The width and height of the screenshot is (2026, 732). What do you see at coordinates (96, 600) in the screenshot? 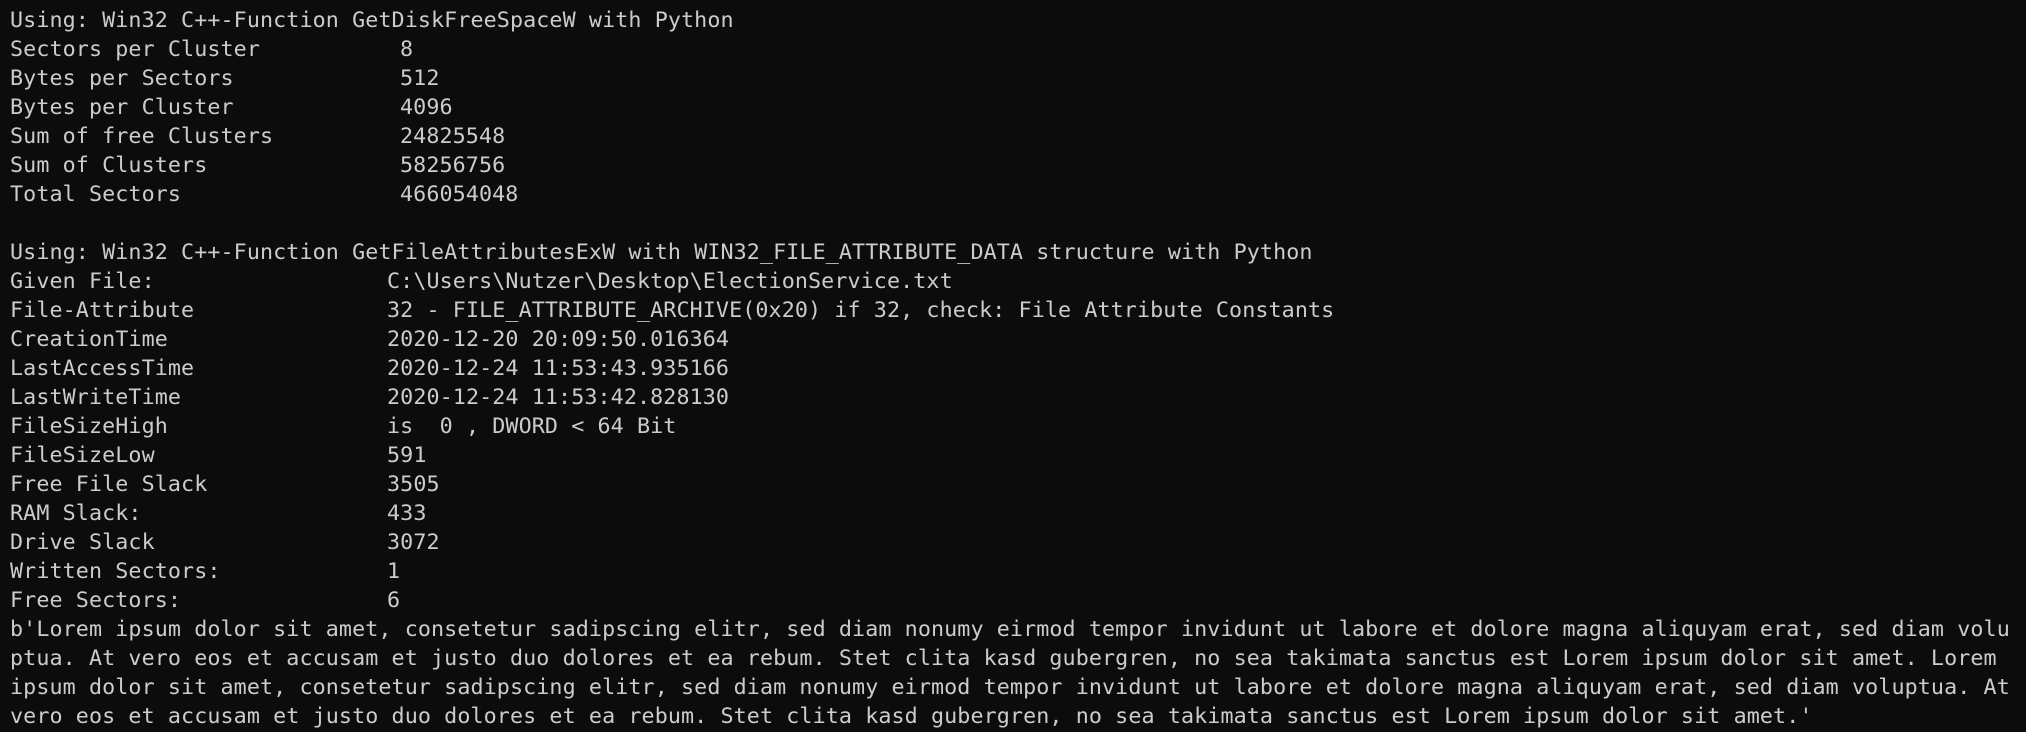
I see `row-label: Free Sectors:` at bounding box center [96, 600].